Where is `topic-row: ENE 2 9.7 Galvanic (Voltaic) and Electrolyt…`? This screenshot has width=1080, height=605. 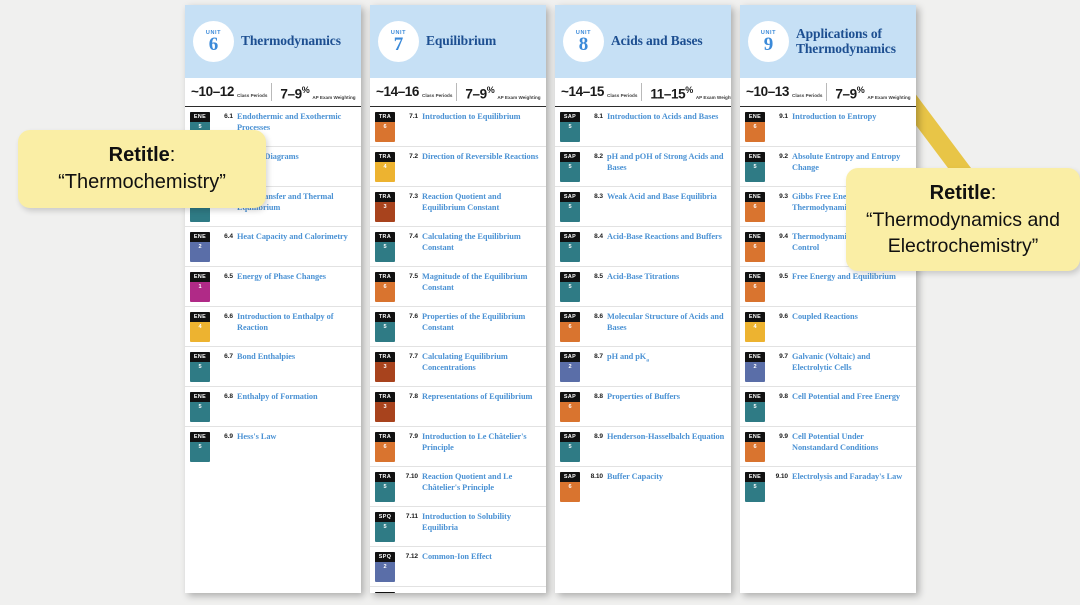
topic-row: ENE 2 9.7 Galvanic (Voltaic) and Electrolyt… is located at coordinates (828, 367).